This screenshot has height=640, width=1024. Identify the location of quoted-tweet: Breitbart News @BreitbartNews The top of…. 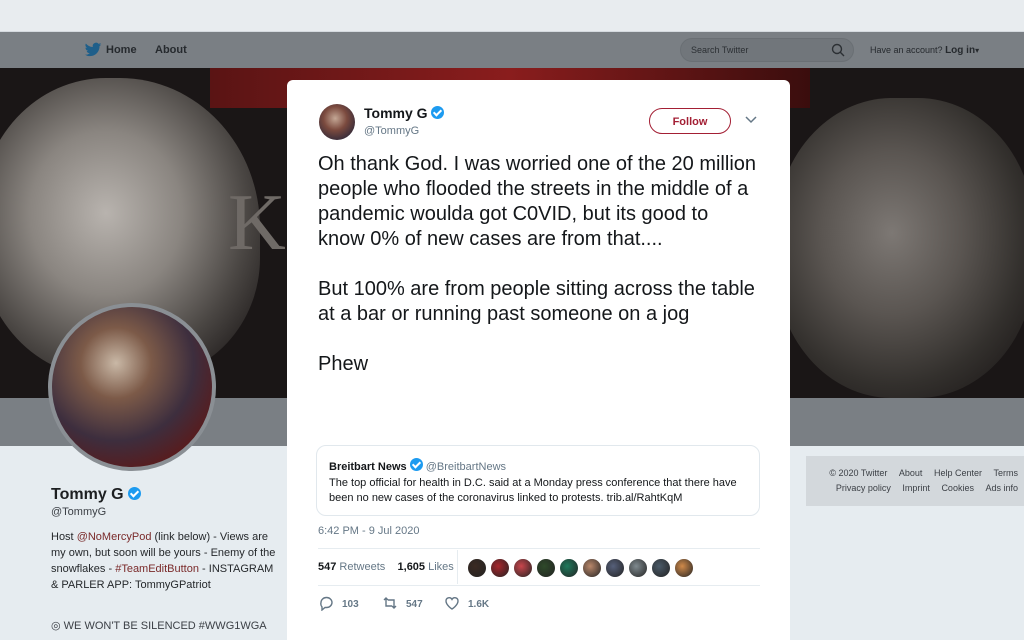
(538, 480).